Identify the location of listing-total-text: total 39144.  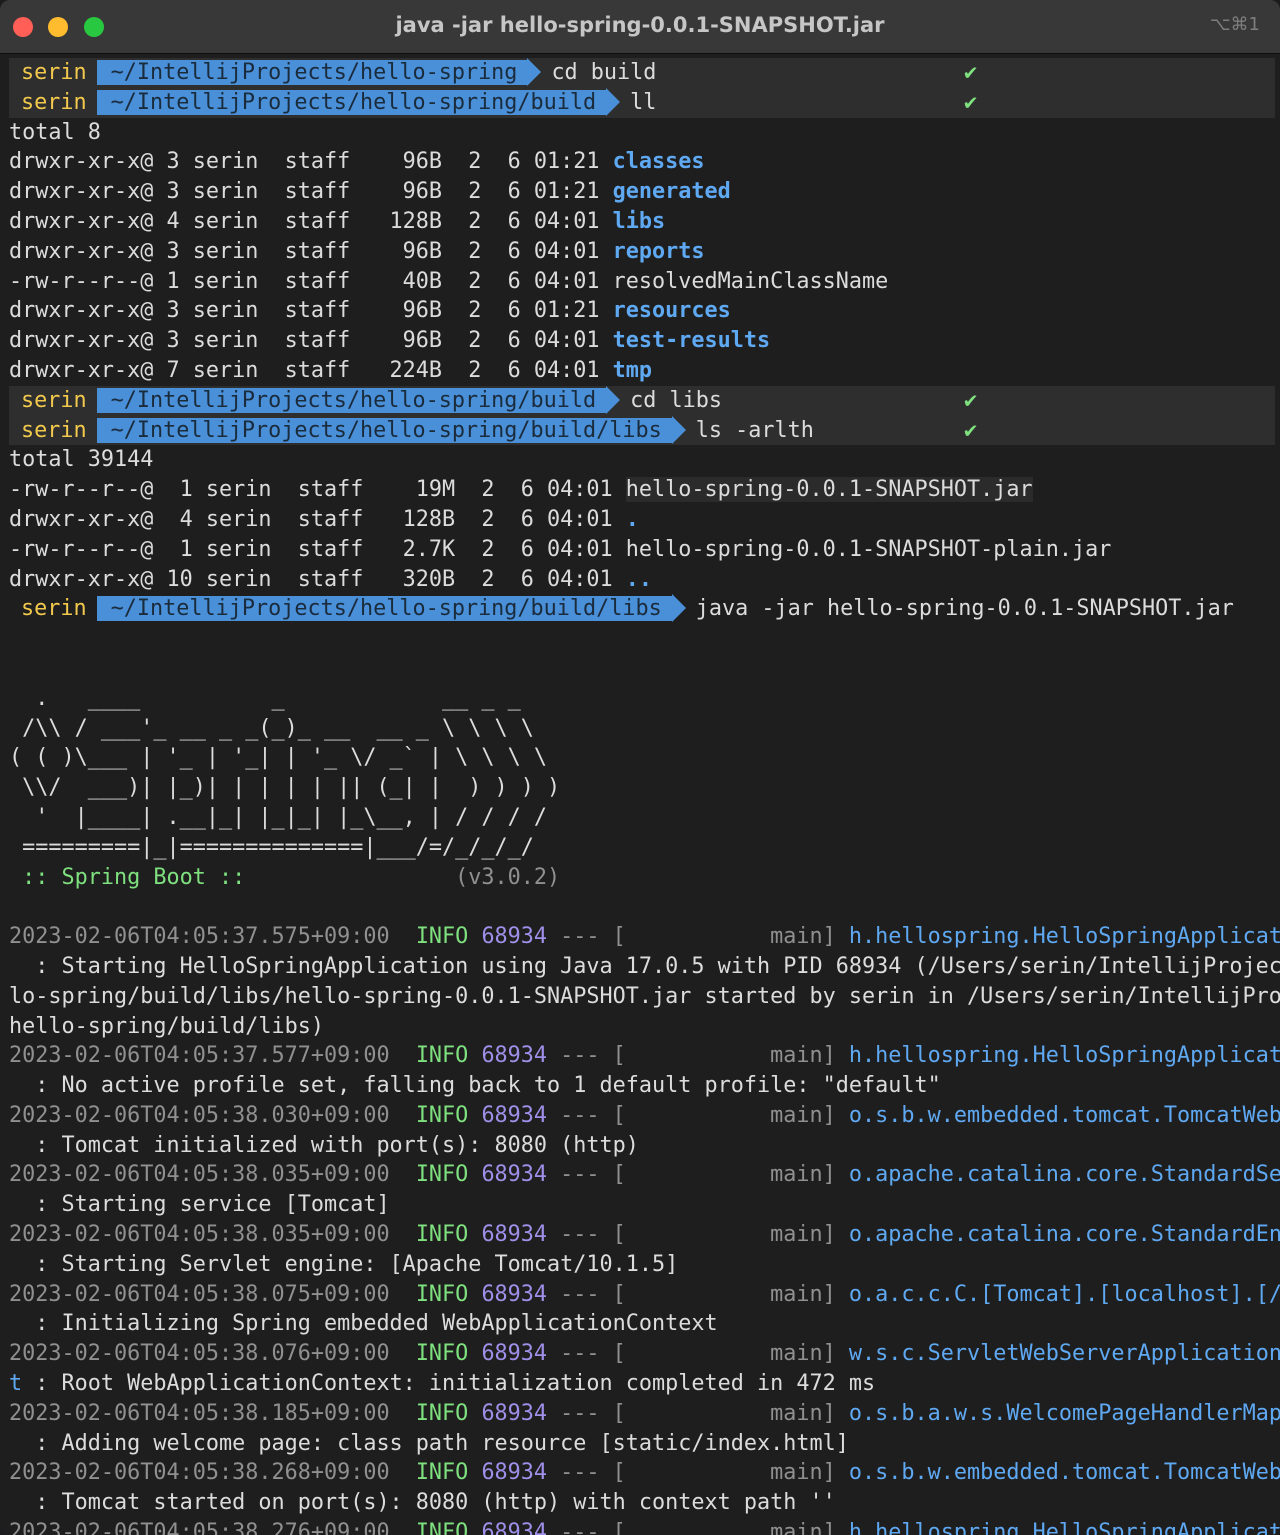
(81, 460).